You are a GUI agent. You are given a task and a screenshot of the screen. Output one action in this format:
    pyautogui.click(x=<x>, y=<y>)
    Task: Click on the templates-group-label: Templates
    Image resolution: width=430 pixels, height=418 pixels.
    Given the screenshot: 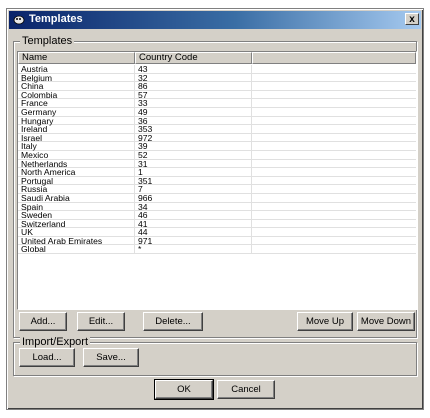 What is the action you would take?
    pyautogui.click(x=47, y=41)
    